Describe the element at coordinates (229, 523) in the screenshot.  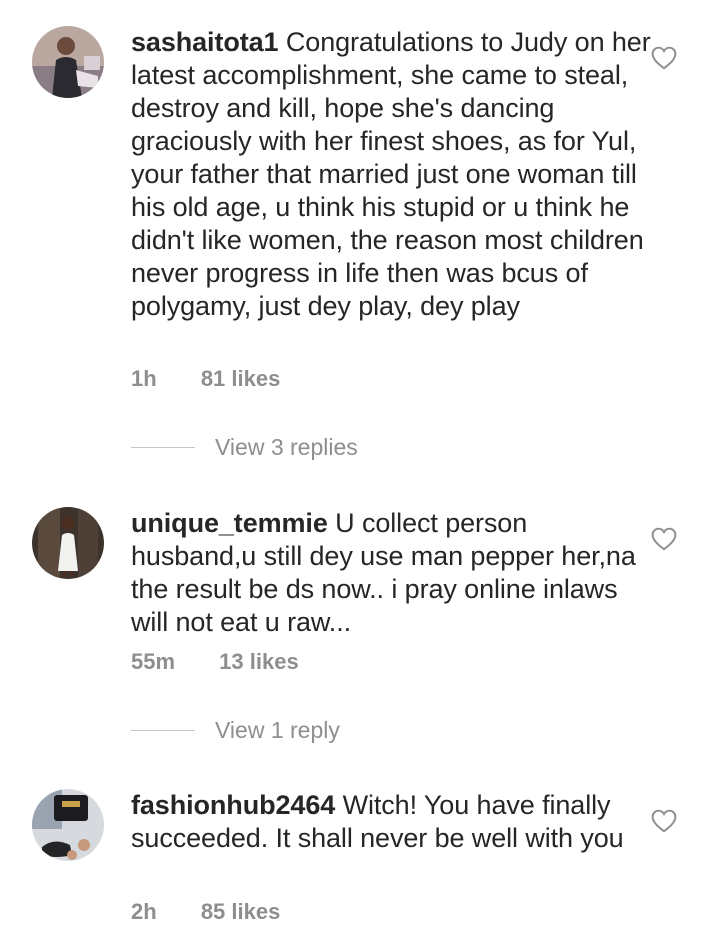
I see `comment-username: unique_temmie` at that location.